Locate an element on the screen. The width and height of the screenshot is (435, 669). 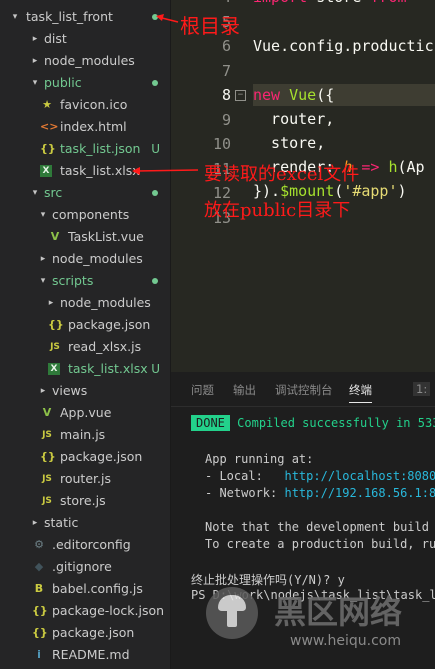
arrow-xlsx-line is located at coordinates (167, 170).